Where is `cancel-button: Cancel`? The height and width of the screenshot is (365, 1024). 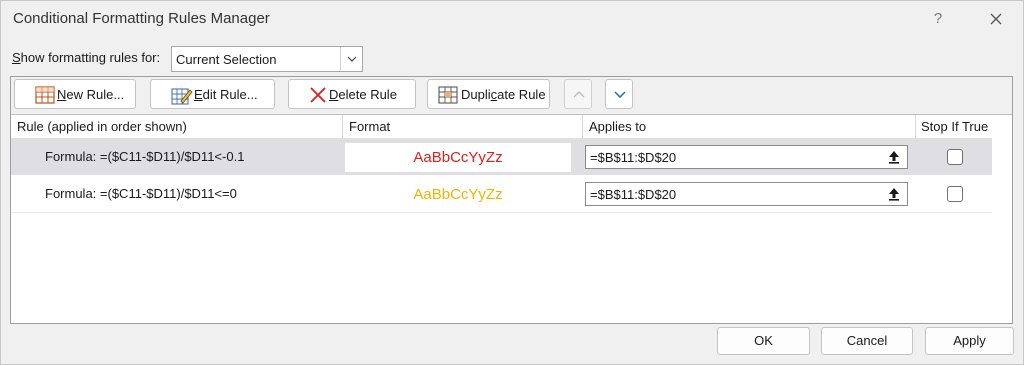 cancel-button: Cancel is located at coordinates (867, 341).